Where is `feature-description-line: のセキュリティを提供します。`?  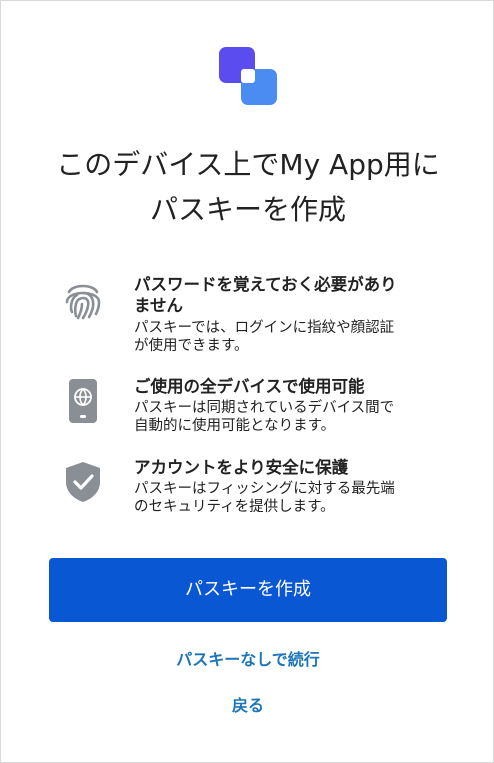 feature-description-line: のセキュリティを提供します。 is located at coordinates (234, 507).